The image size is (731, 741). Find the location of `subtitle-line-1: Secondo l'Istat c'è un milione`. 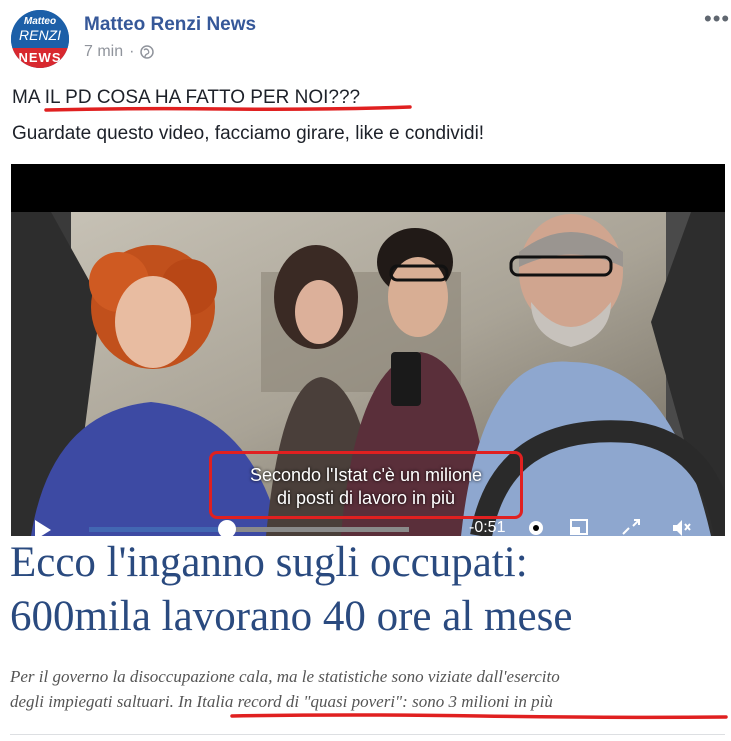

subtitle-line-1: Secondo l'Istat c'è un milione is located at coordinates (365, 475).